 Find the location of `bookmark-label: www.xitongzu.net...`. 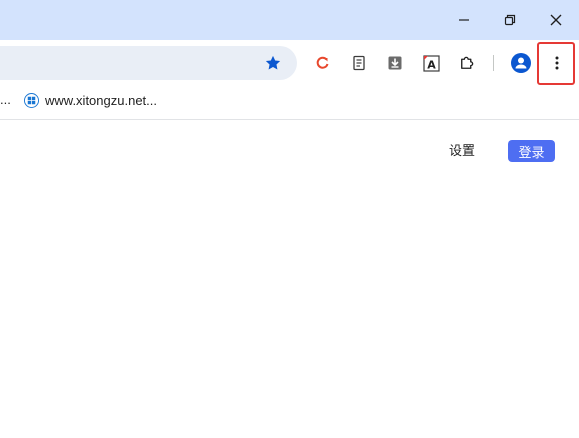

bookmark-label: www.xitongzu.net... is located at coordinates (101, 100).